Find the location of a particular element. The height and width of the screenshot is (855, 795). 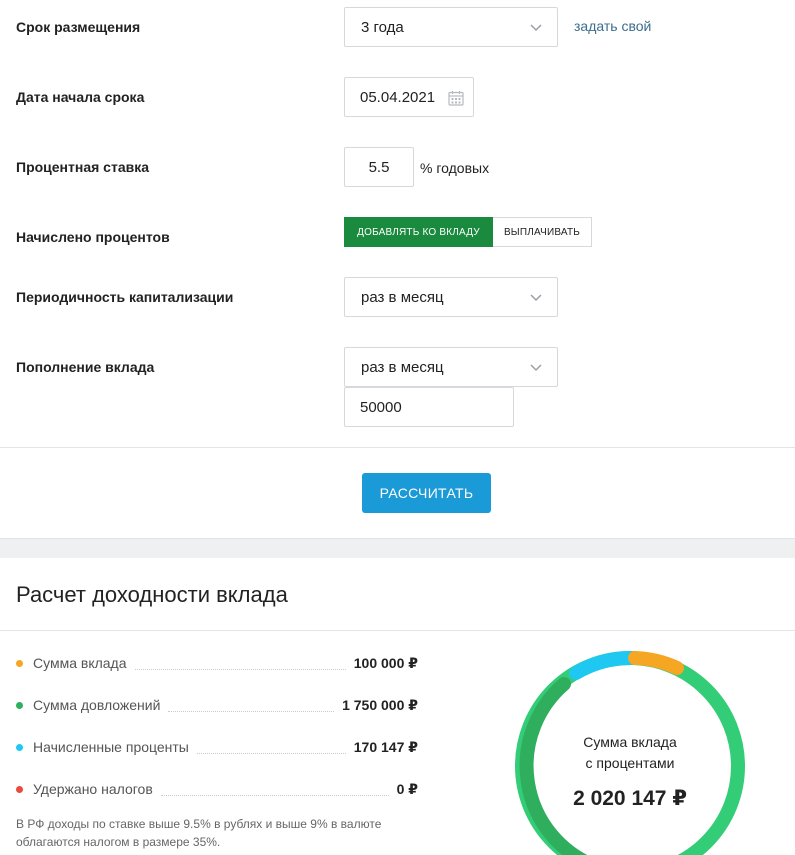

section-separator is located at coordinates (397, 548).